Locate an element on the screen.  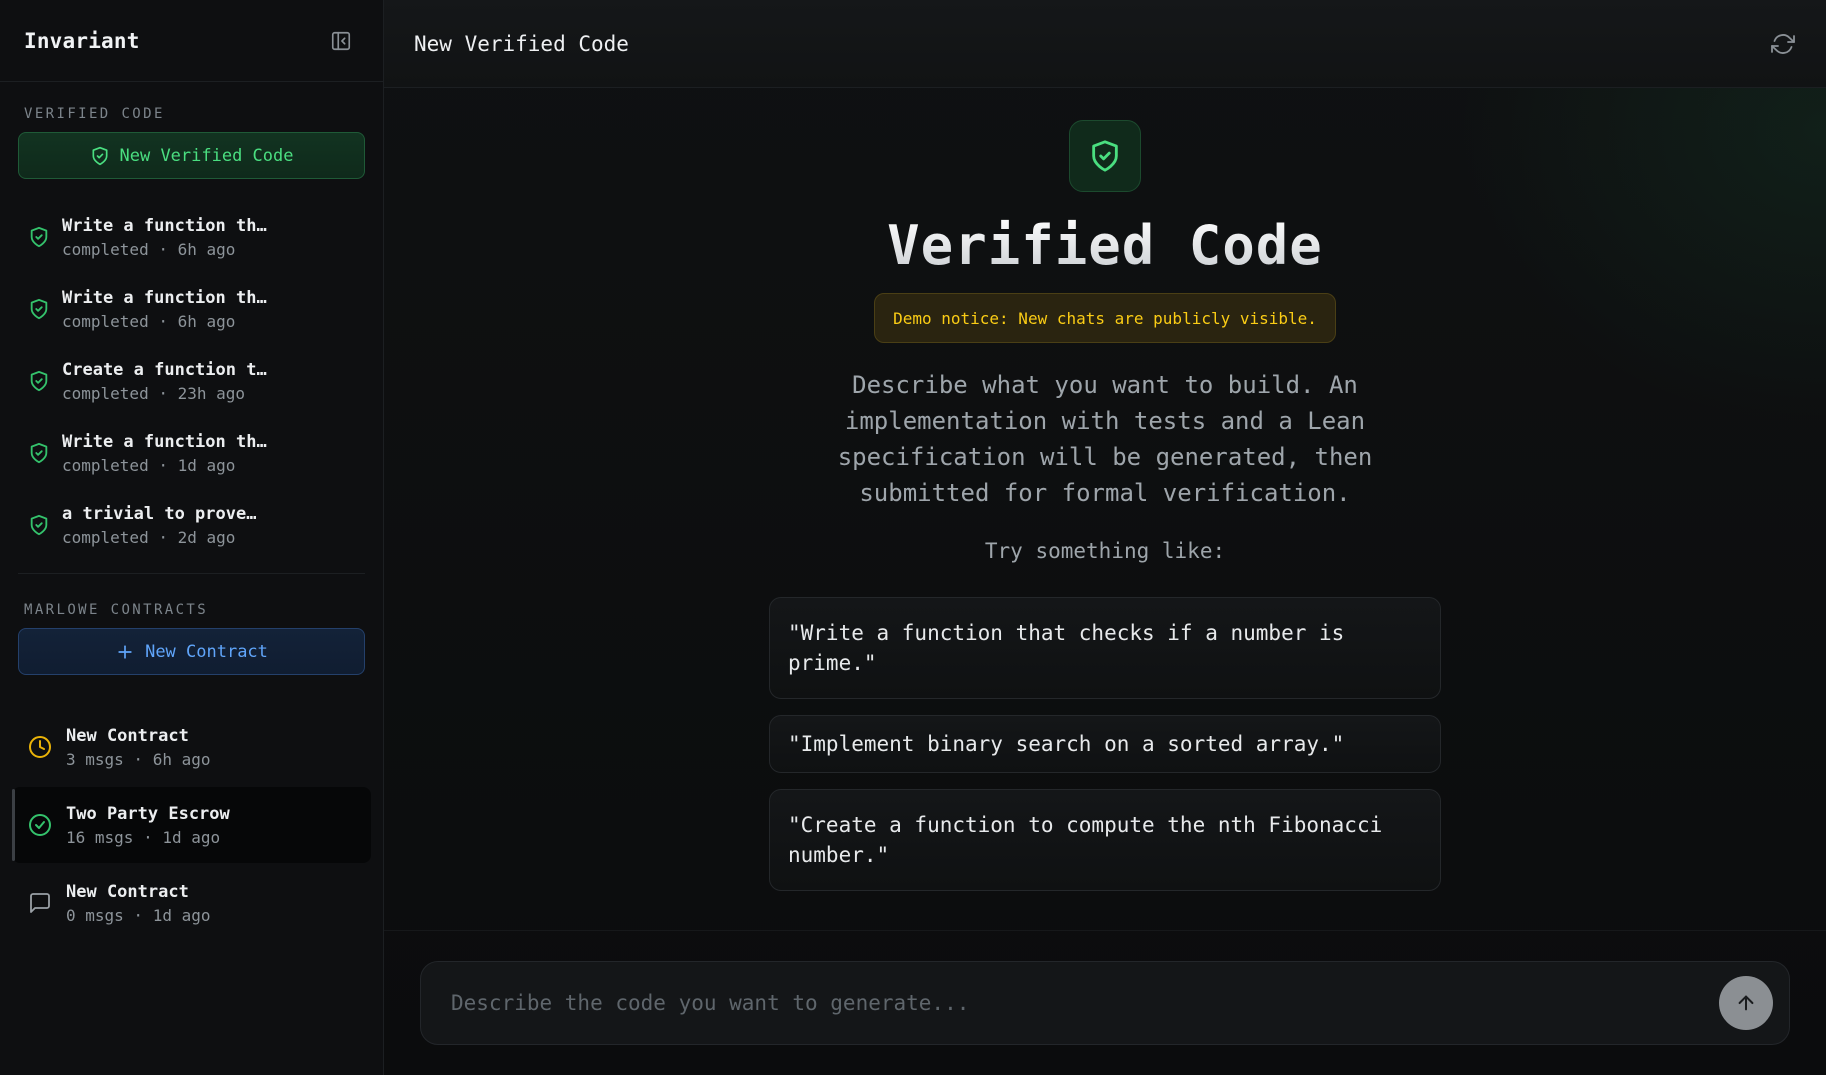
plus-icon is located at coordinates (125, 652).